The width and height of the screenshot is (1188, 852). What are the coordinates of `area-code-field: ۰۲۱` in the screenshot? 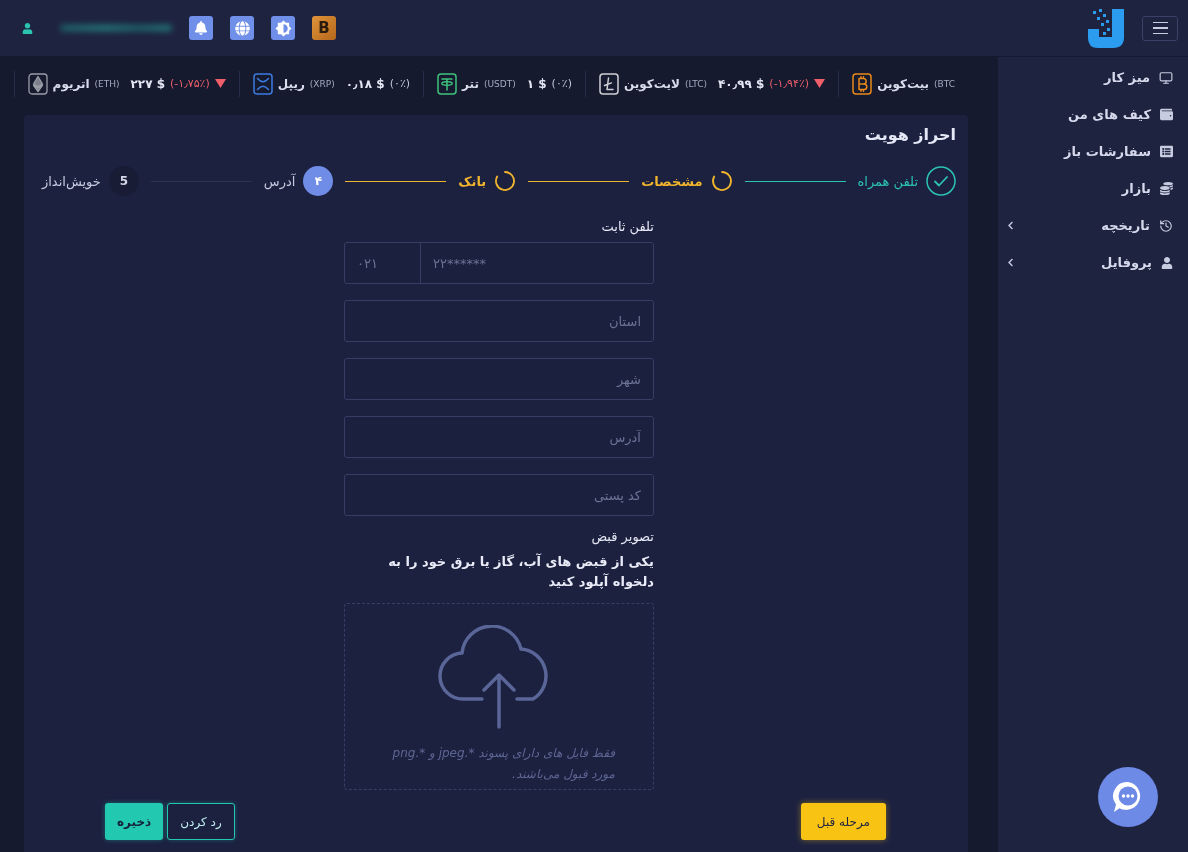 It's located at (382, 263).